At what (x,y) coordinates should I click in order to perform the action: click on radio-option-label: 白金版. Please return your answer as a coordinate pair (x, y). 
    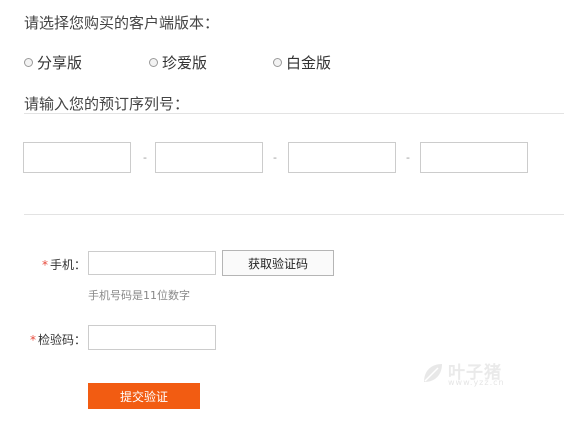
    Looking at the image, I should click on (309, 63).